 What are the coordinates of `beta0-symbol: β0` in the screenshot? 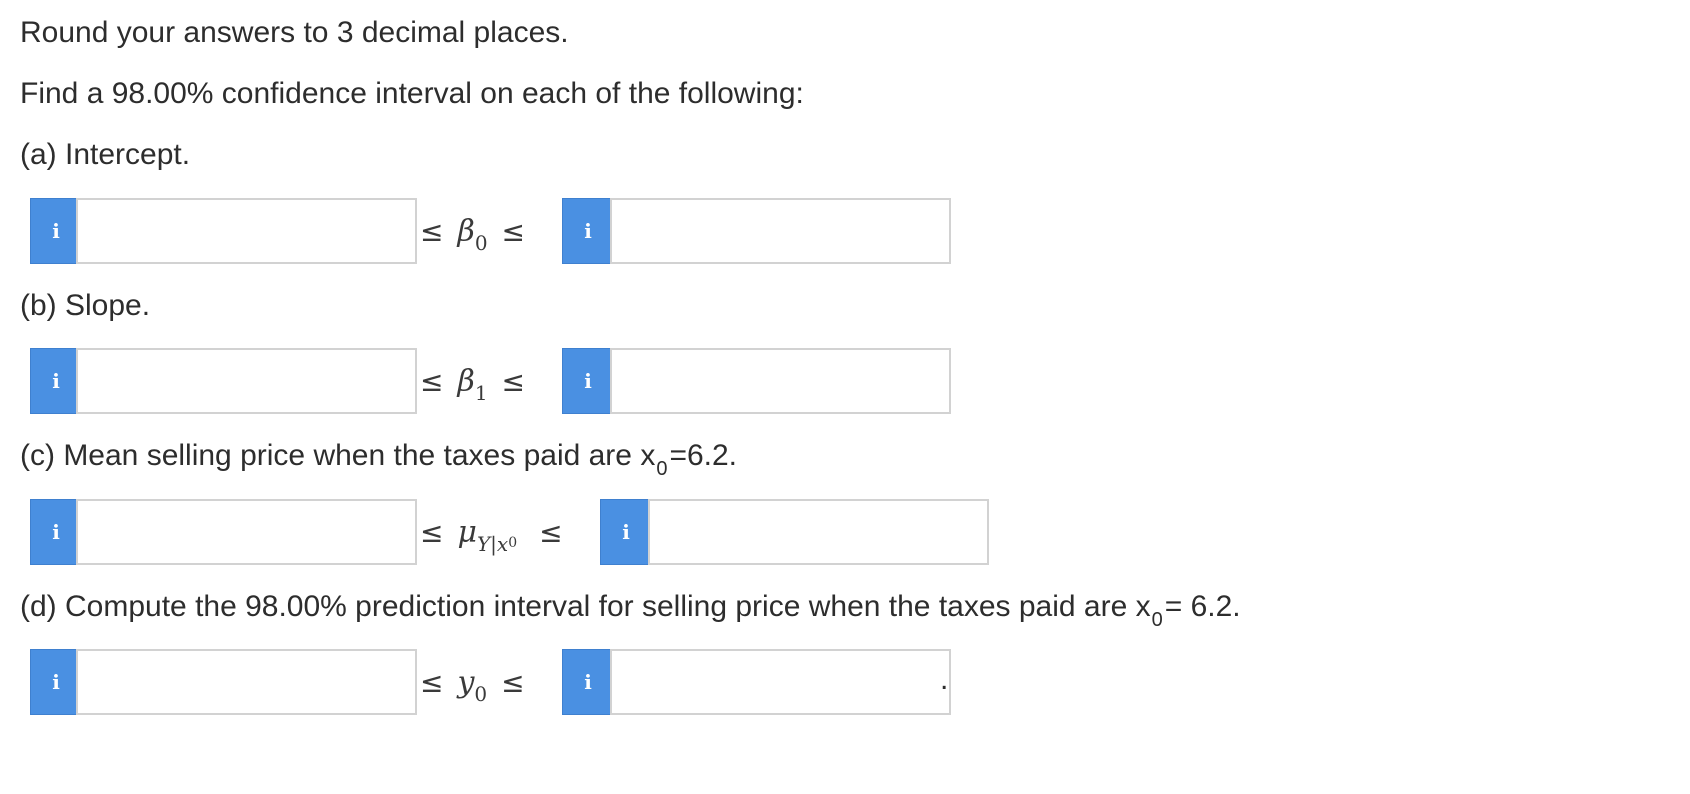 It's located at (472, 234).